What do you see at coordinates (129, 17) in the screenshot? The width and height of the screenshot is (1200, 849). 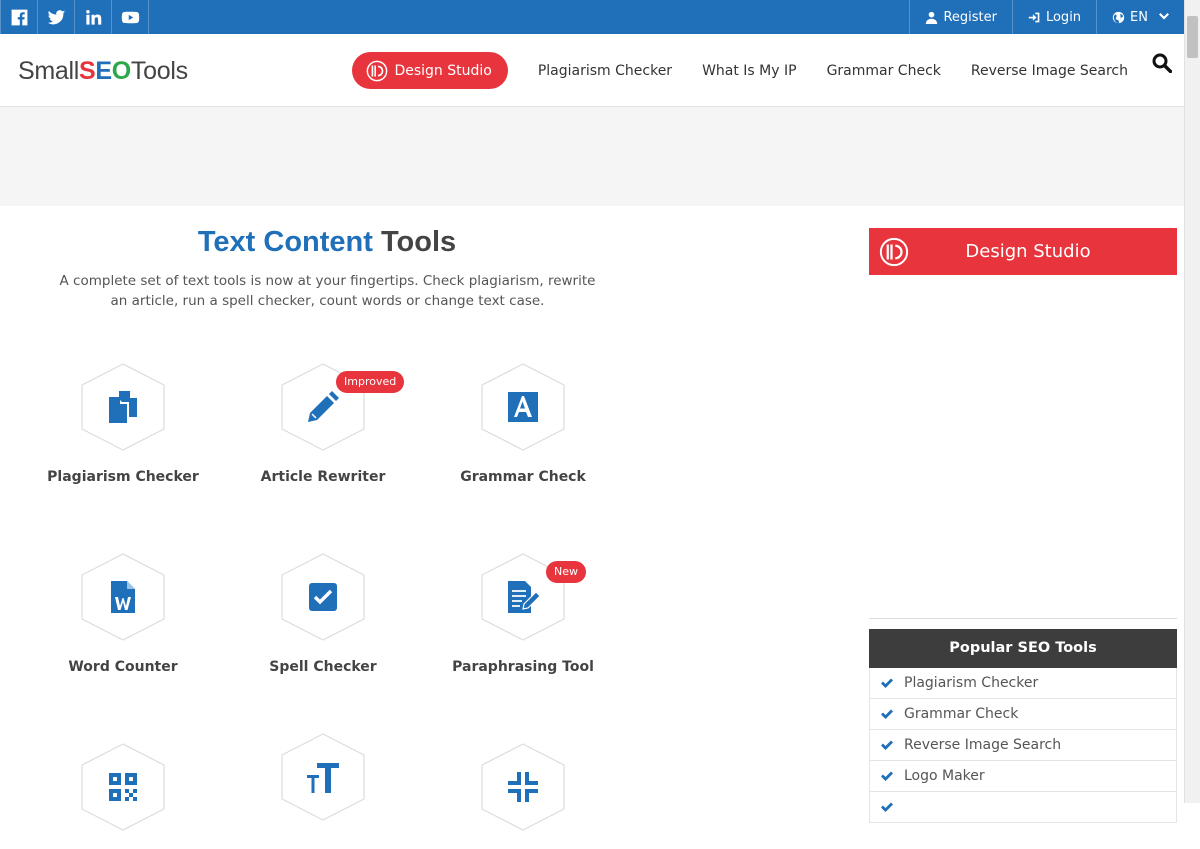 I see `youtube-icon` at bounding box center [129, 17].